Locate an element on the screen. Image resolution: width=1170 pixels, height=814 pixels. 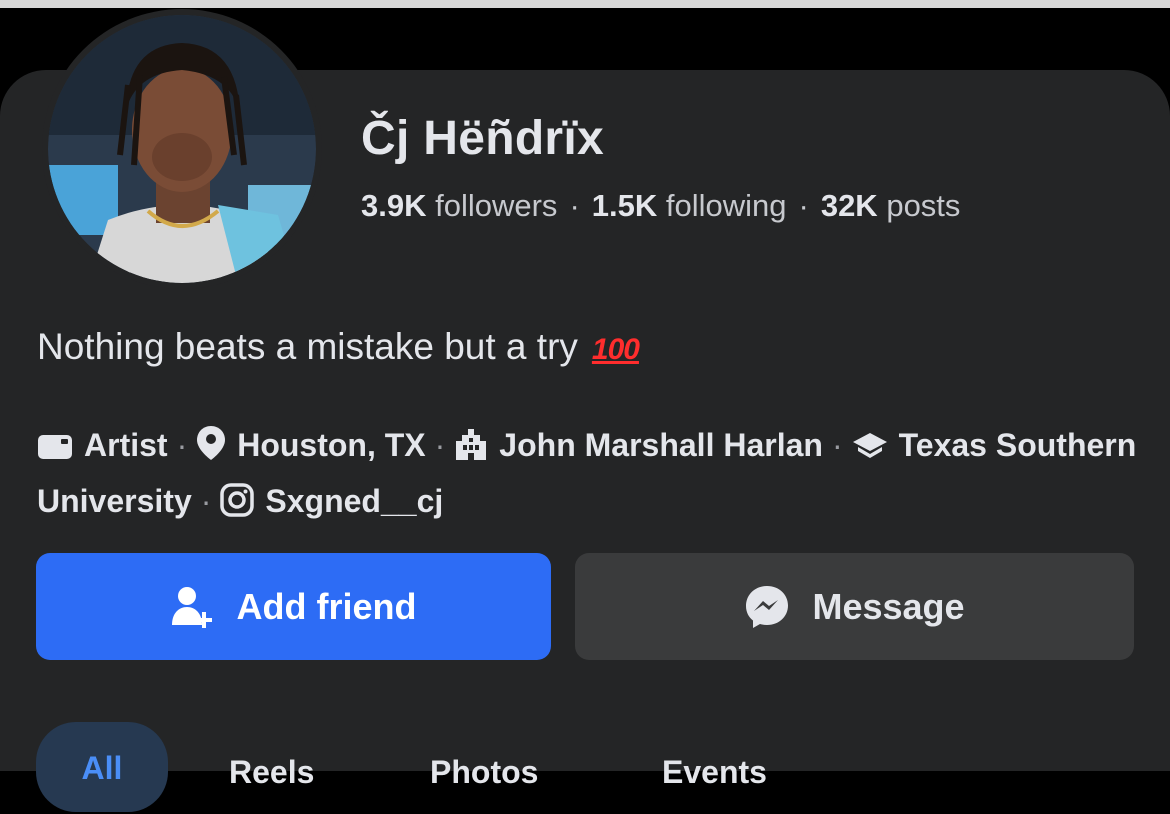
browser-top-strip is located at coordinates (585, 4).